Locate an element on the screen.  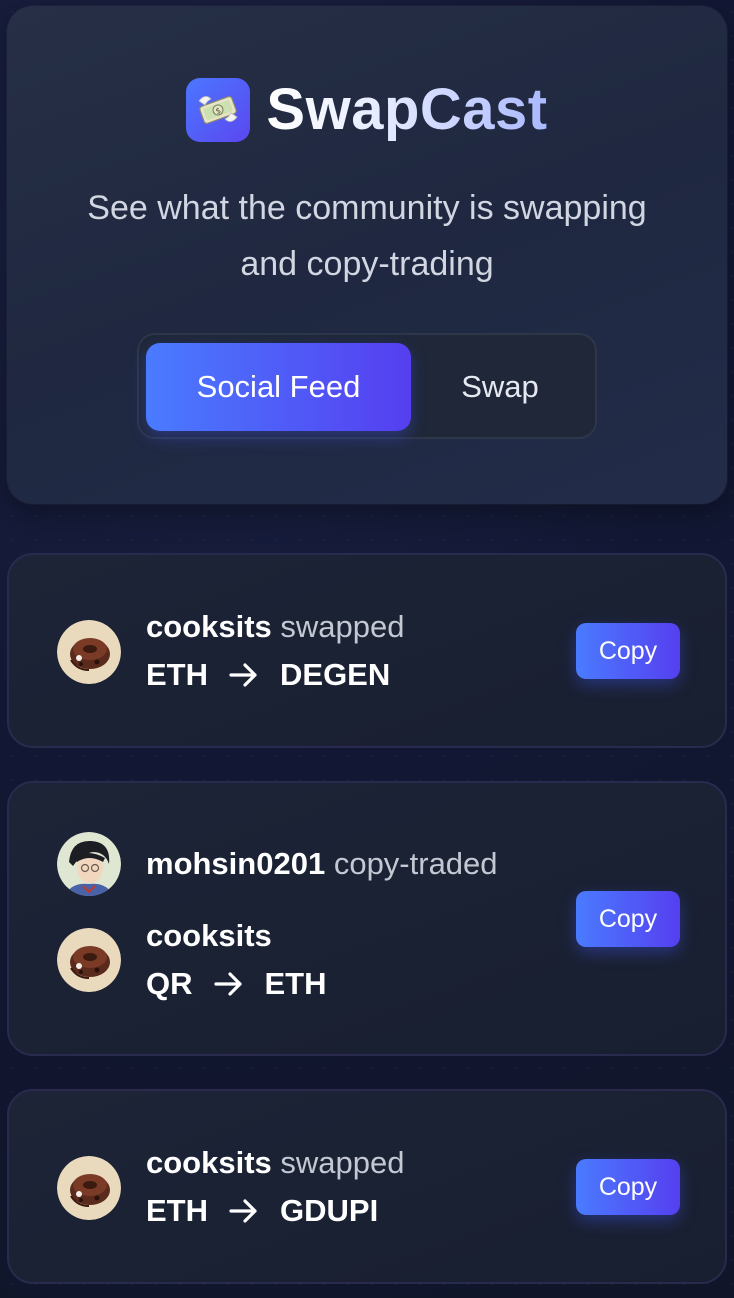
view-tabs: Social Feed Swap is located at coordinates (367, 386).